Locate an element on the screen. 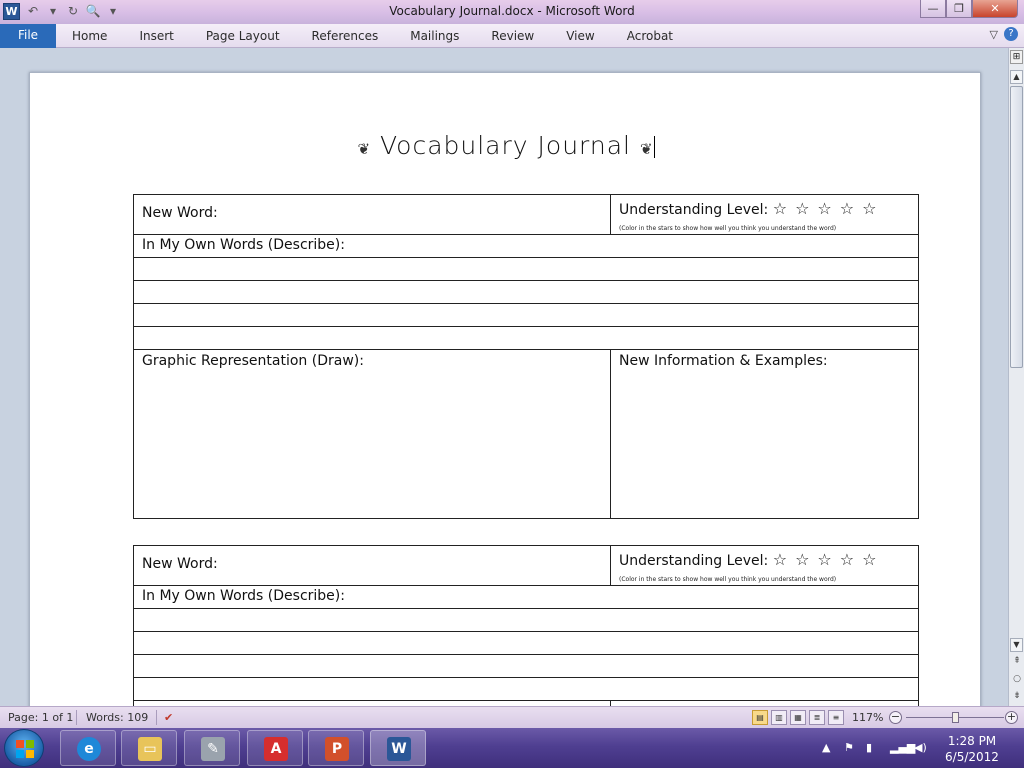 The image size is (1024, 768). help-icon: ? is located at coordinates (1011, 34).